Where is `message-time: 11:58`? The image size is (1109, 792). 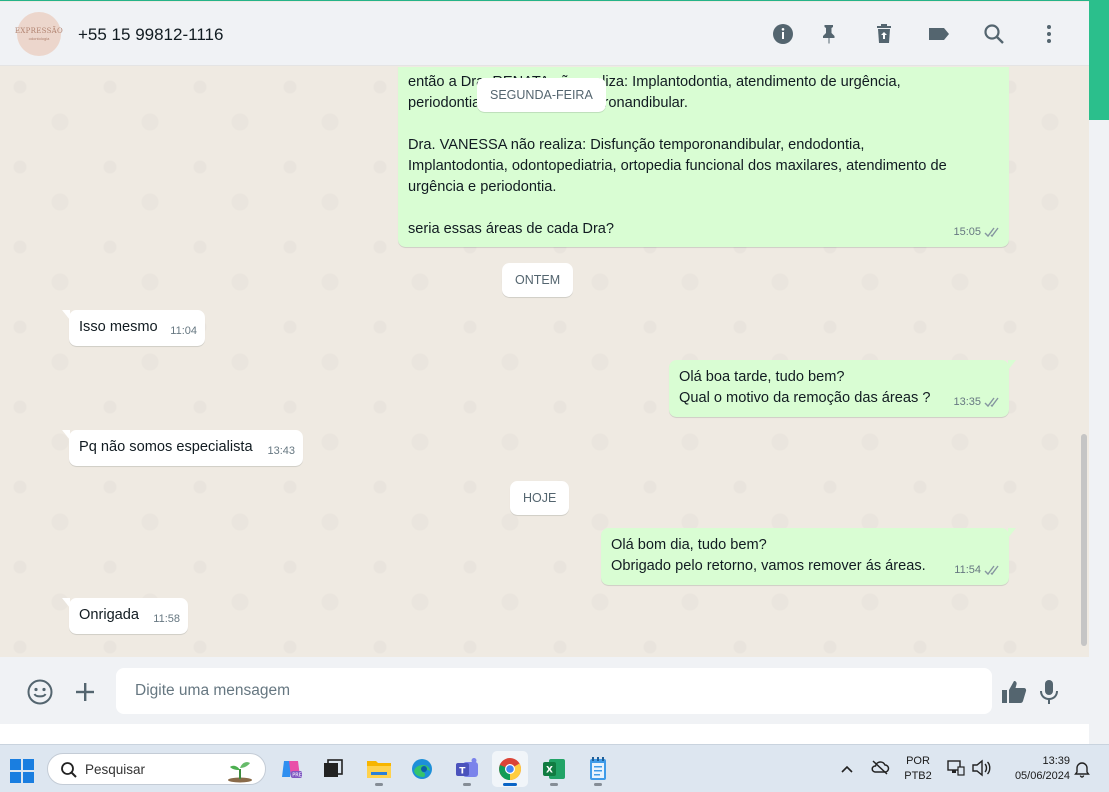 message-time: 11:58 is located at coordinates (166, 619).